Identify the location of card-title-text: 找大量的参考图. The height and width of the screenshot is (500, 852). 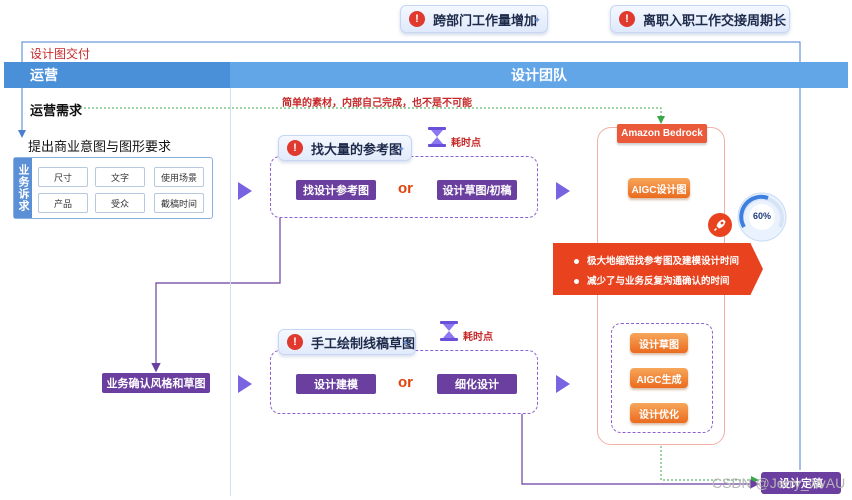
(357, 149).